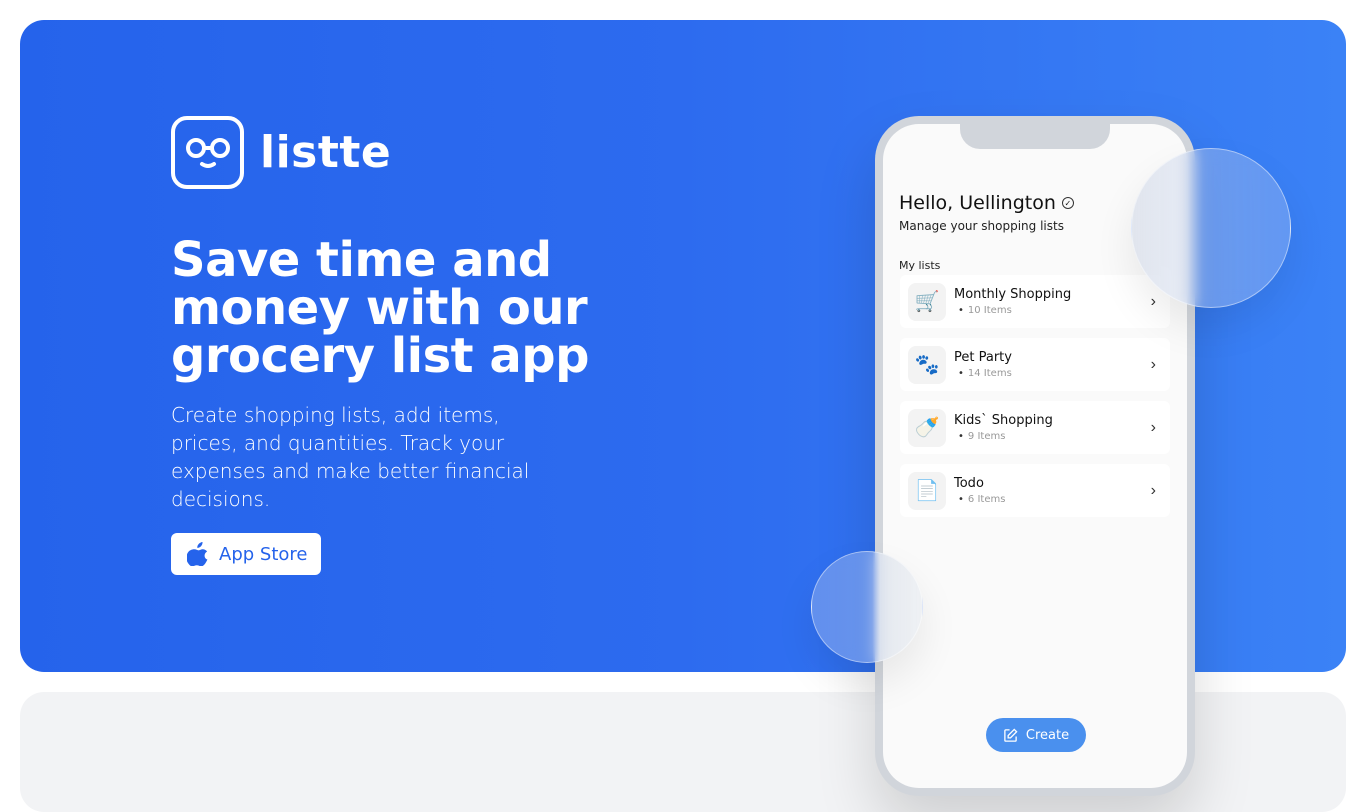 The image size is (1366, 812). Describe the element at coordinates (969, 483) in the screenshot. I see `list-name: Todo` at that location.